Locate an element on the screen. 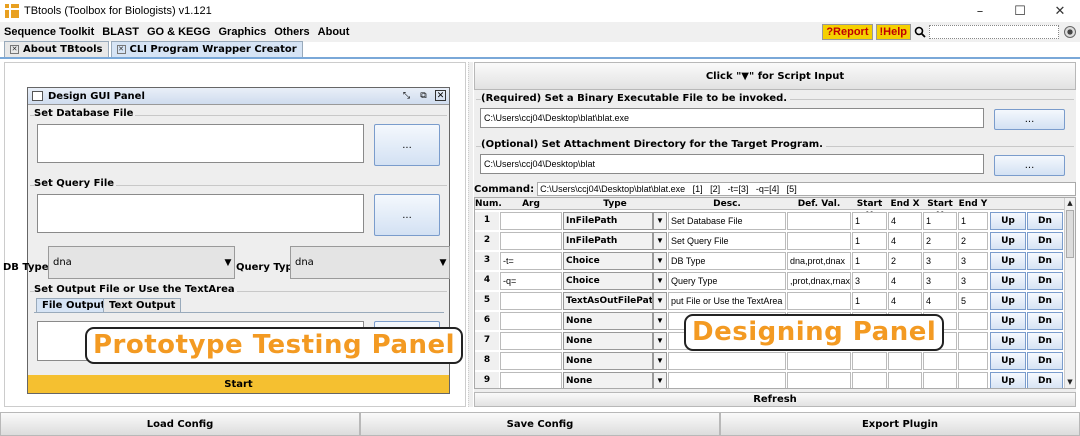 This screenshot has width=1080, height=436. export-plugin-button: Export Plugin is located at coordinates (900, 424).